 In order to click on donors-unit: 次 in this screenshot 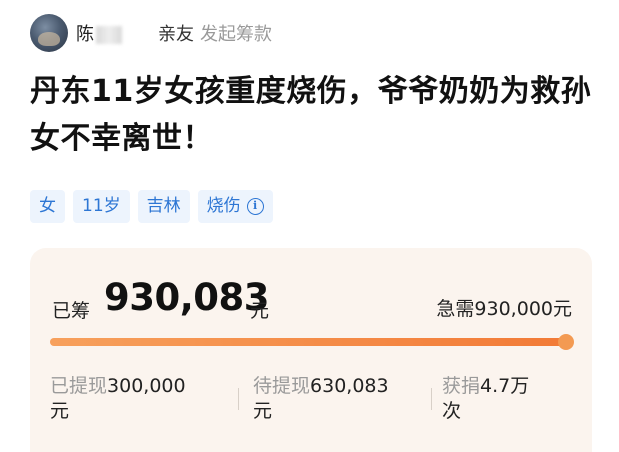, I will do `click(452, 411)`.